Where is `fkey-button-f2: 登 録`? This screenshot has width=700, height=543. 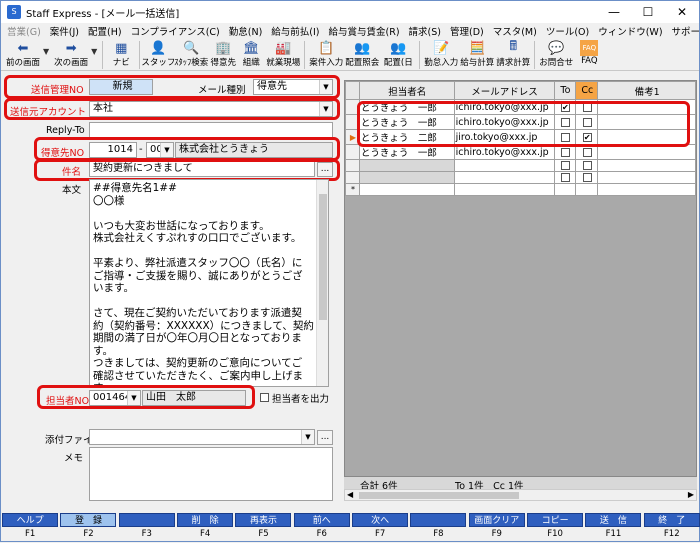 fkey-button-f2: 登 録 is located at coordinates (88, 520).